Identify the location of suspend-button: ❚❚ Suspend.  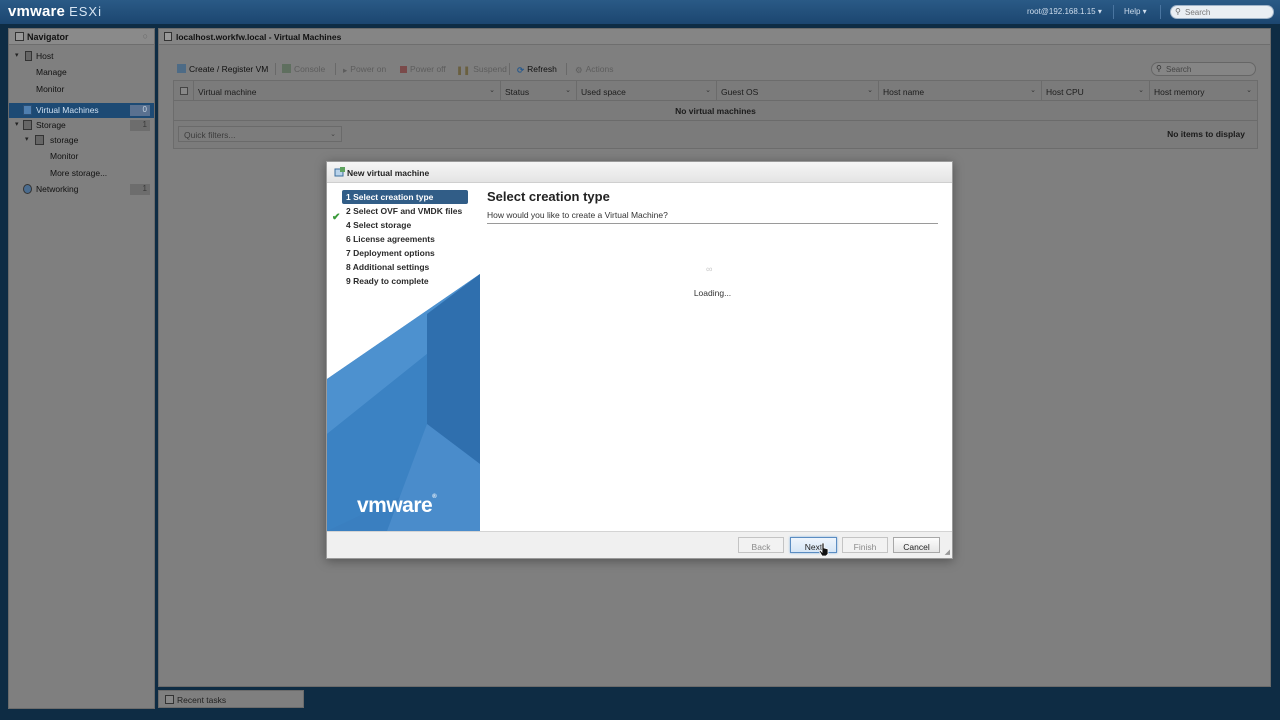
(481, 69).